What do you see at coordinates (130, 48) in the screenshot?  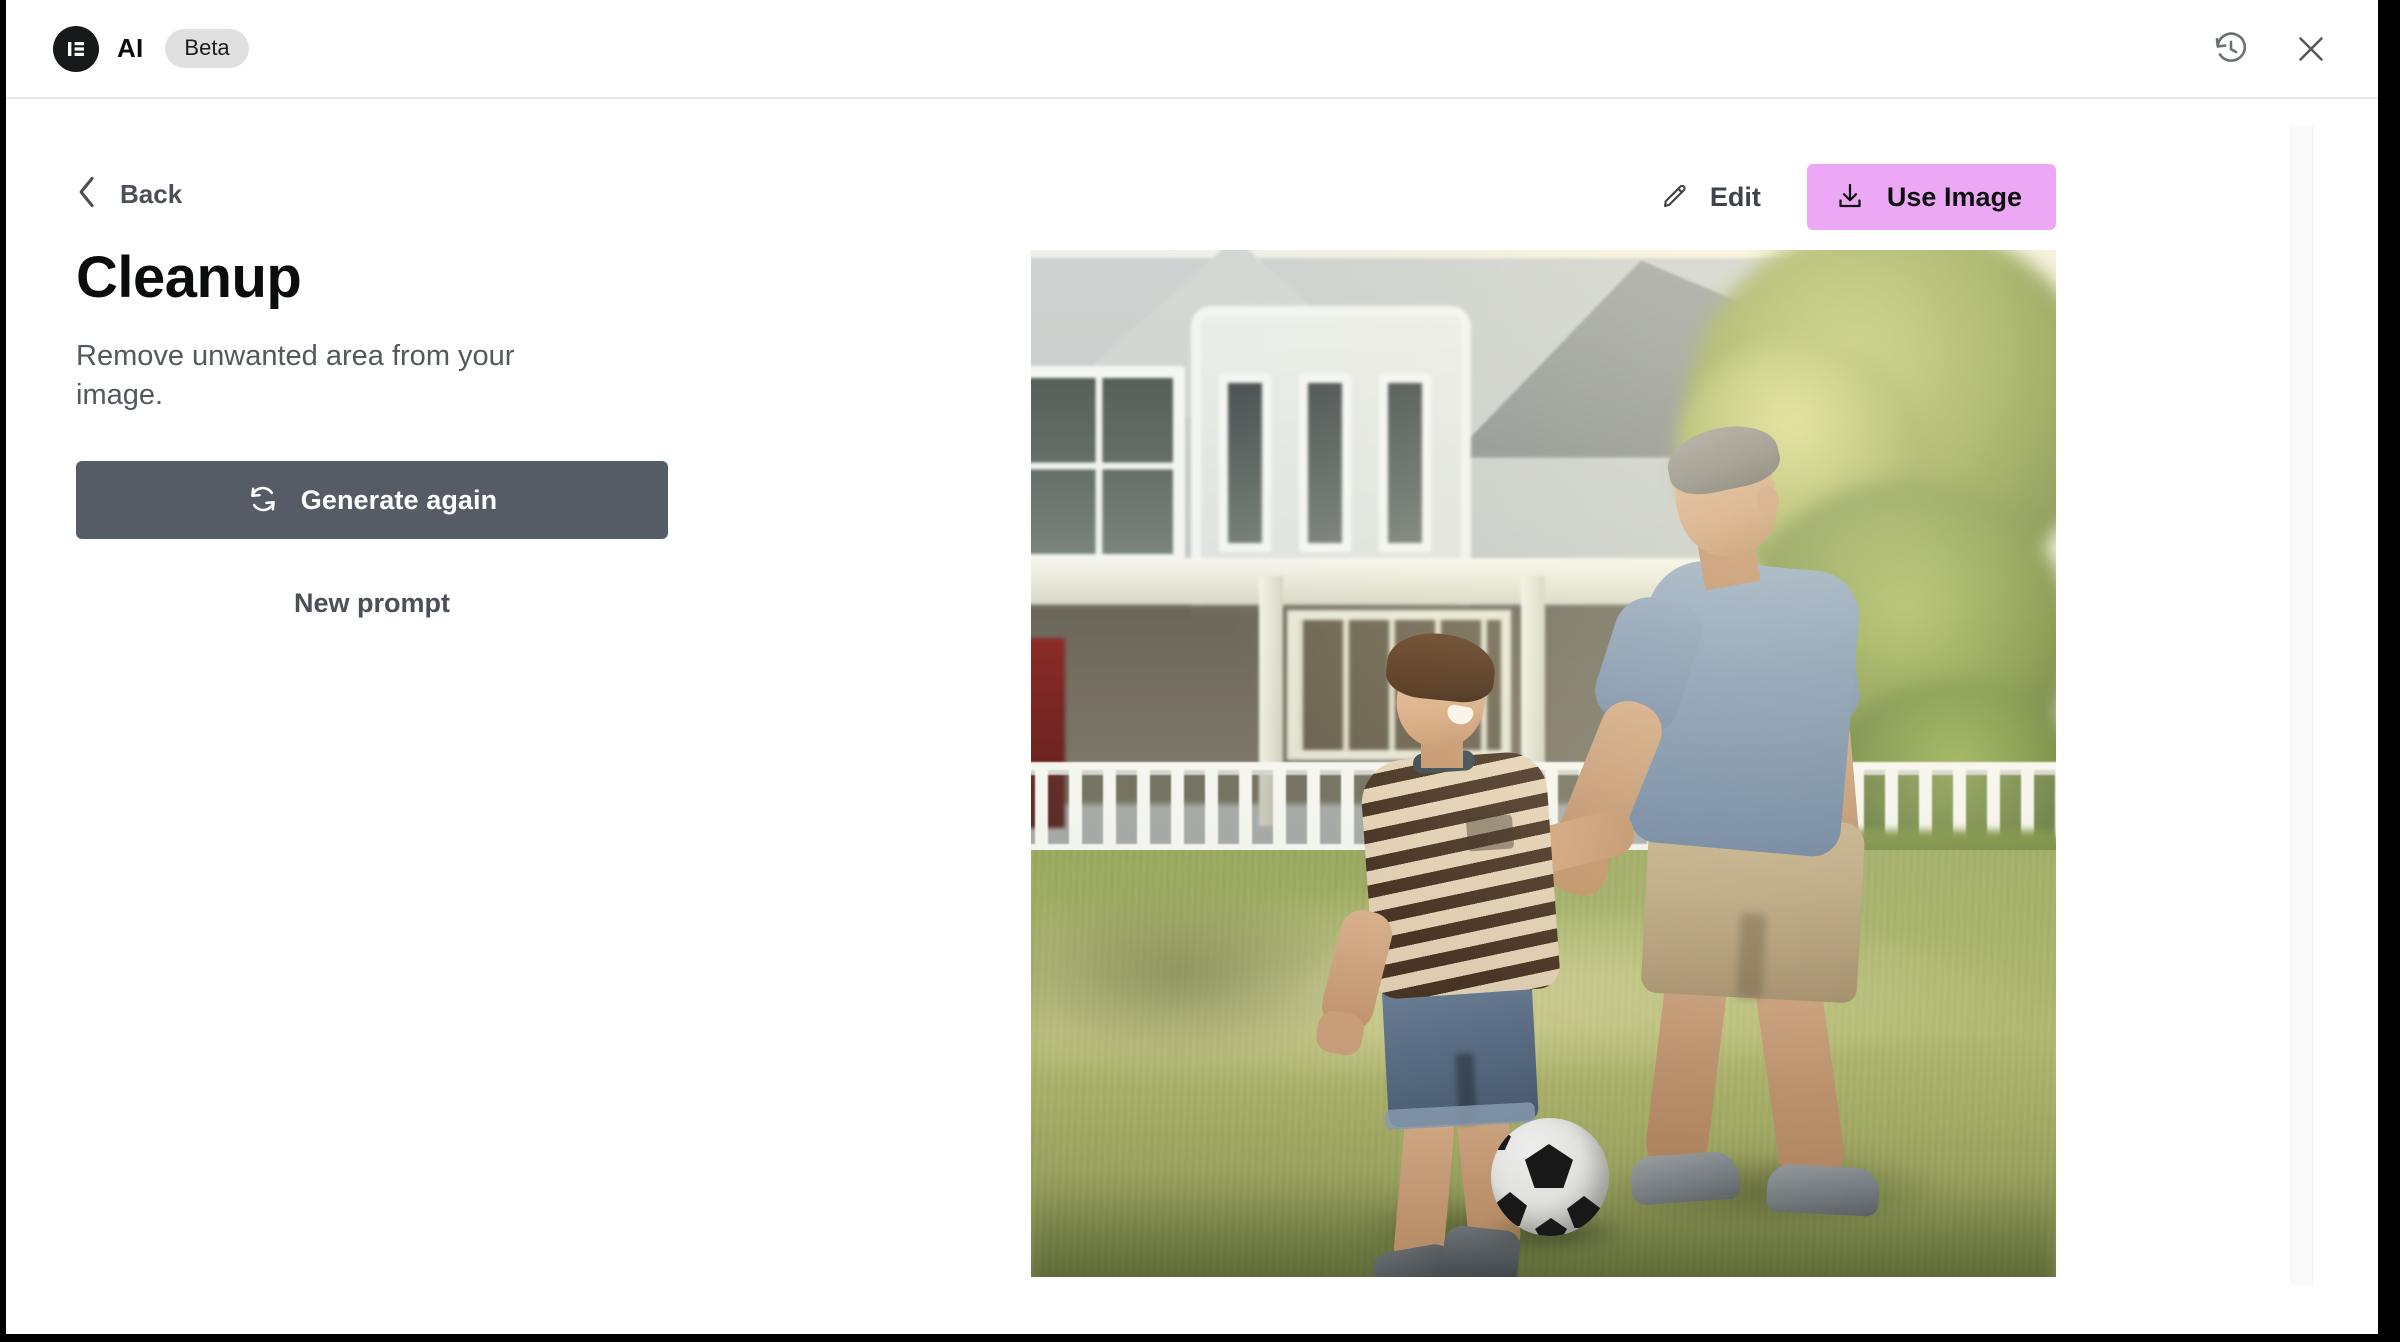 I see `brand-name: AI` at bounding box center [130, 48].